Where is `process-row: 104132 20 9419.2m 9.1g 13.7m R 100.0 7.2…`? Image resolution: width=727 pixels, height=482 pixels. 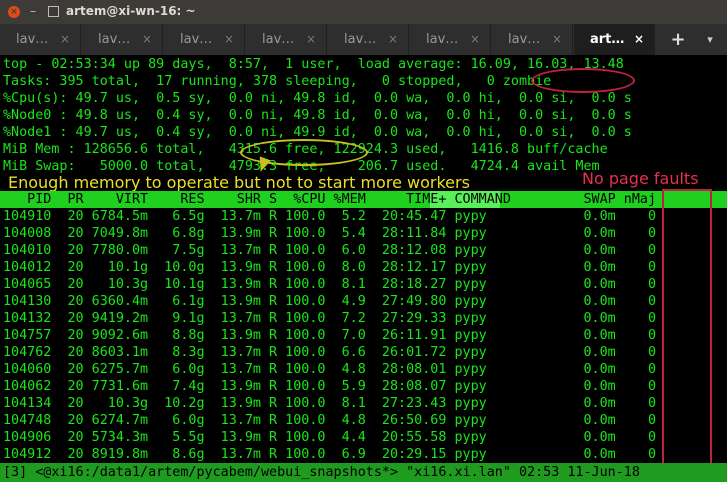
process-row: 104132 20 9419.2m 9.1g 13.7m R 100.0 7.2… is located at coordinates (330, 318).